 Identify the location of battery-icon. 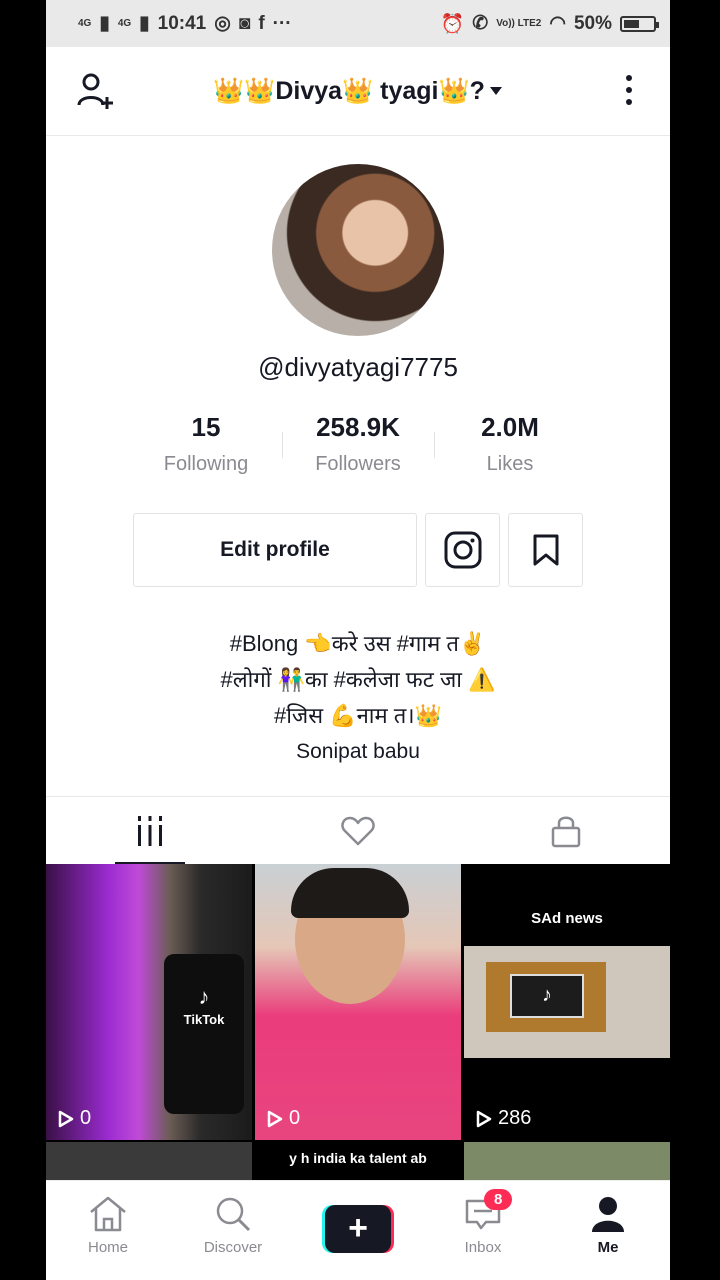
(639, 23).